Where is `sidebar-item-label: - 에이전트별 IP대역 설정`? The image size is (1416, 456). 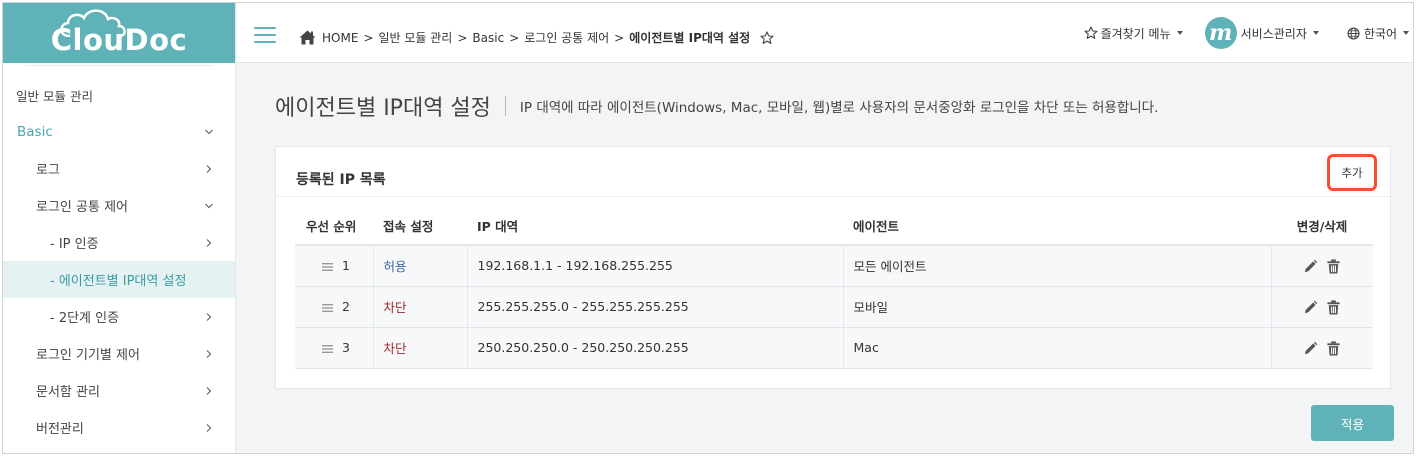
sidebar-item-label: - 에이전트별 IP대역 설정 is located at coordinates (118, 281).